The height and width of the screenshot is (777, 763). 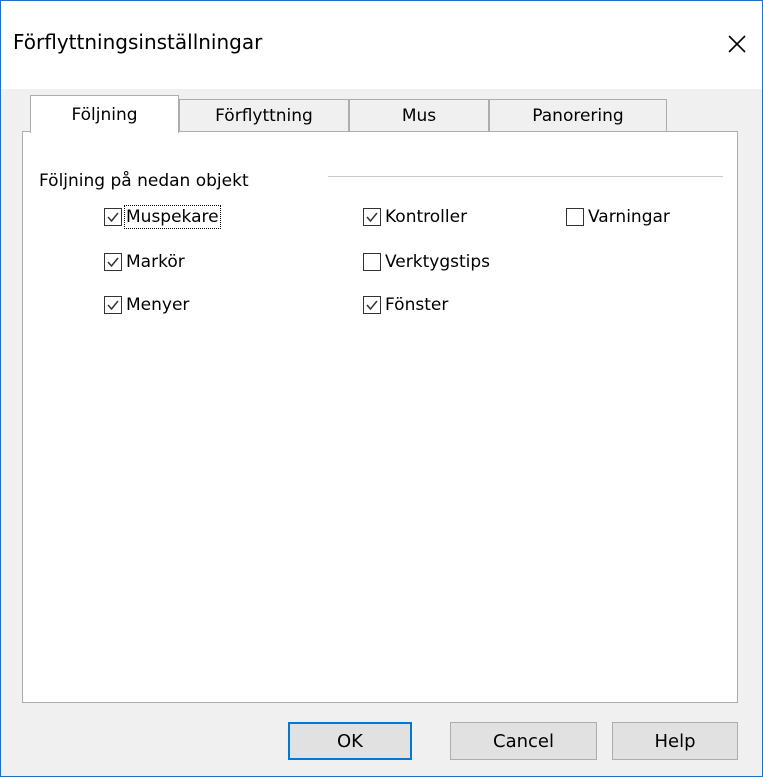 I want to click on checkbox-varningar: Varningar, so click(x=618, y=217).